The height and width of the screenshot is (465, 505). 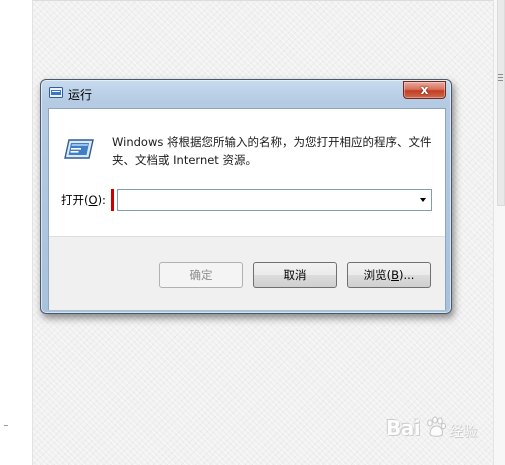 I want to click on baidu-paw-icon, so click(x=436, y=426).